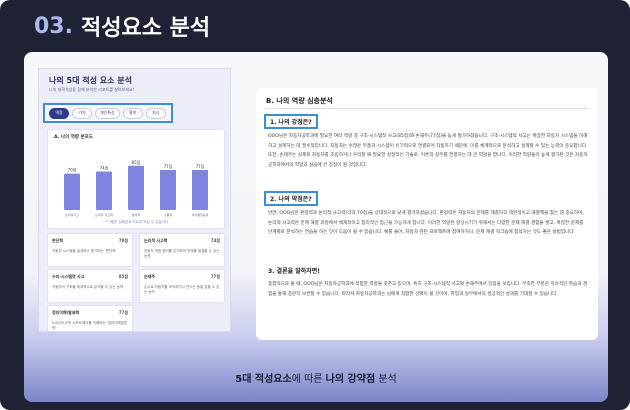 The image size is (630, 410). What do you see at coordinates (182, 253) in the screenshot?
I see `score-card-desc: 자동차 작동 원리를 분석하여 문제를 해결할 수 있는 능력` at bounding box center [182, 253].